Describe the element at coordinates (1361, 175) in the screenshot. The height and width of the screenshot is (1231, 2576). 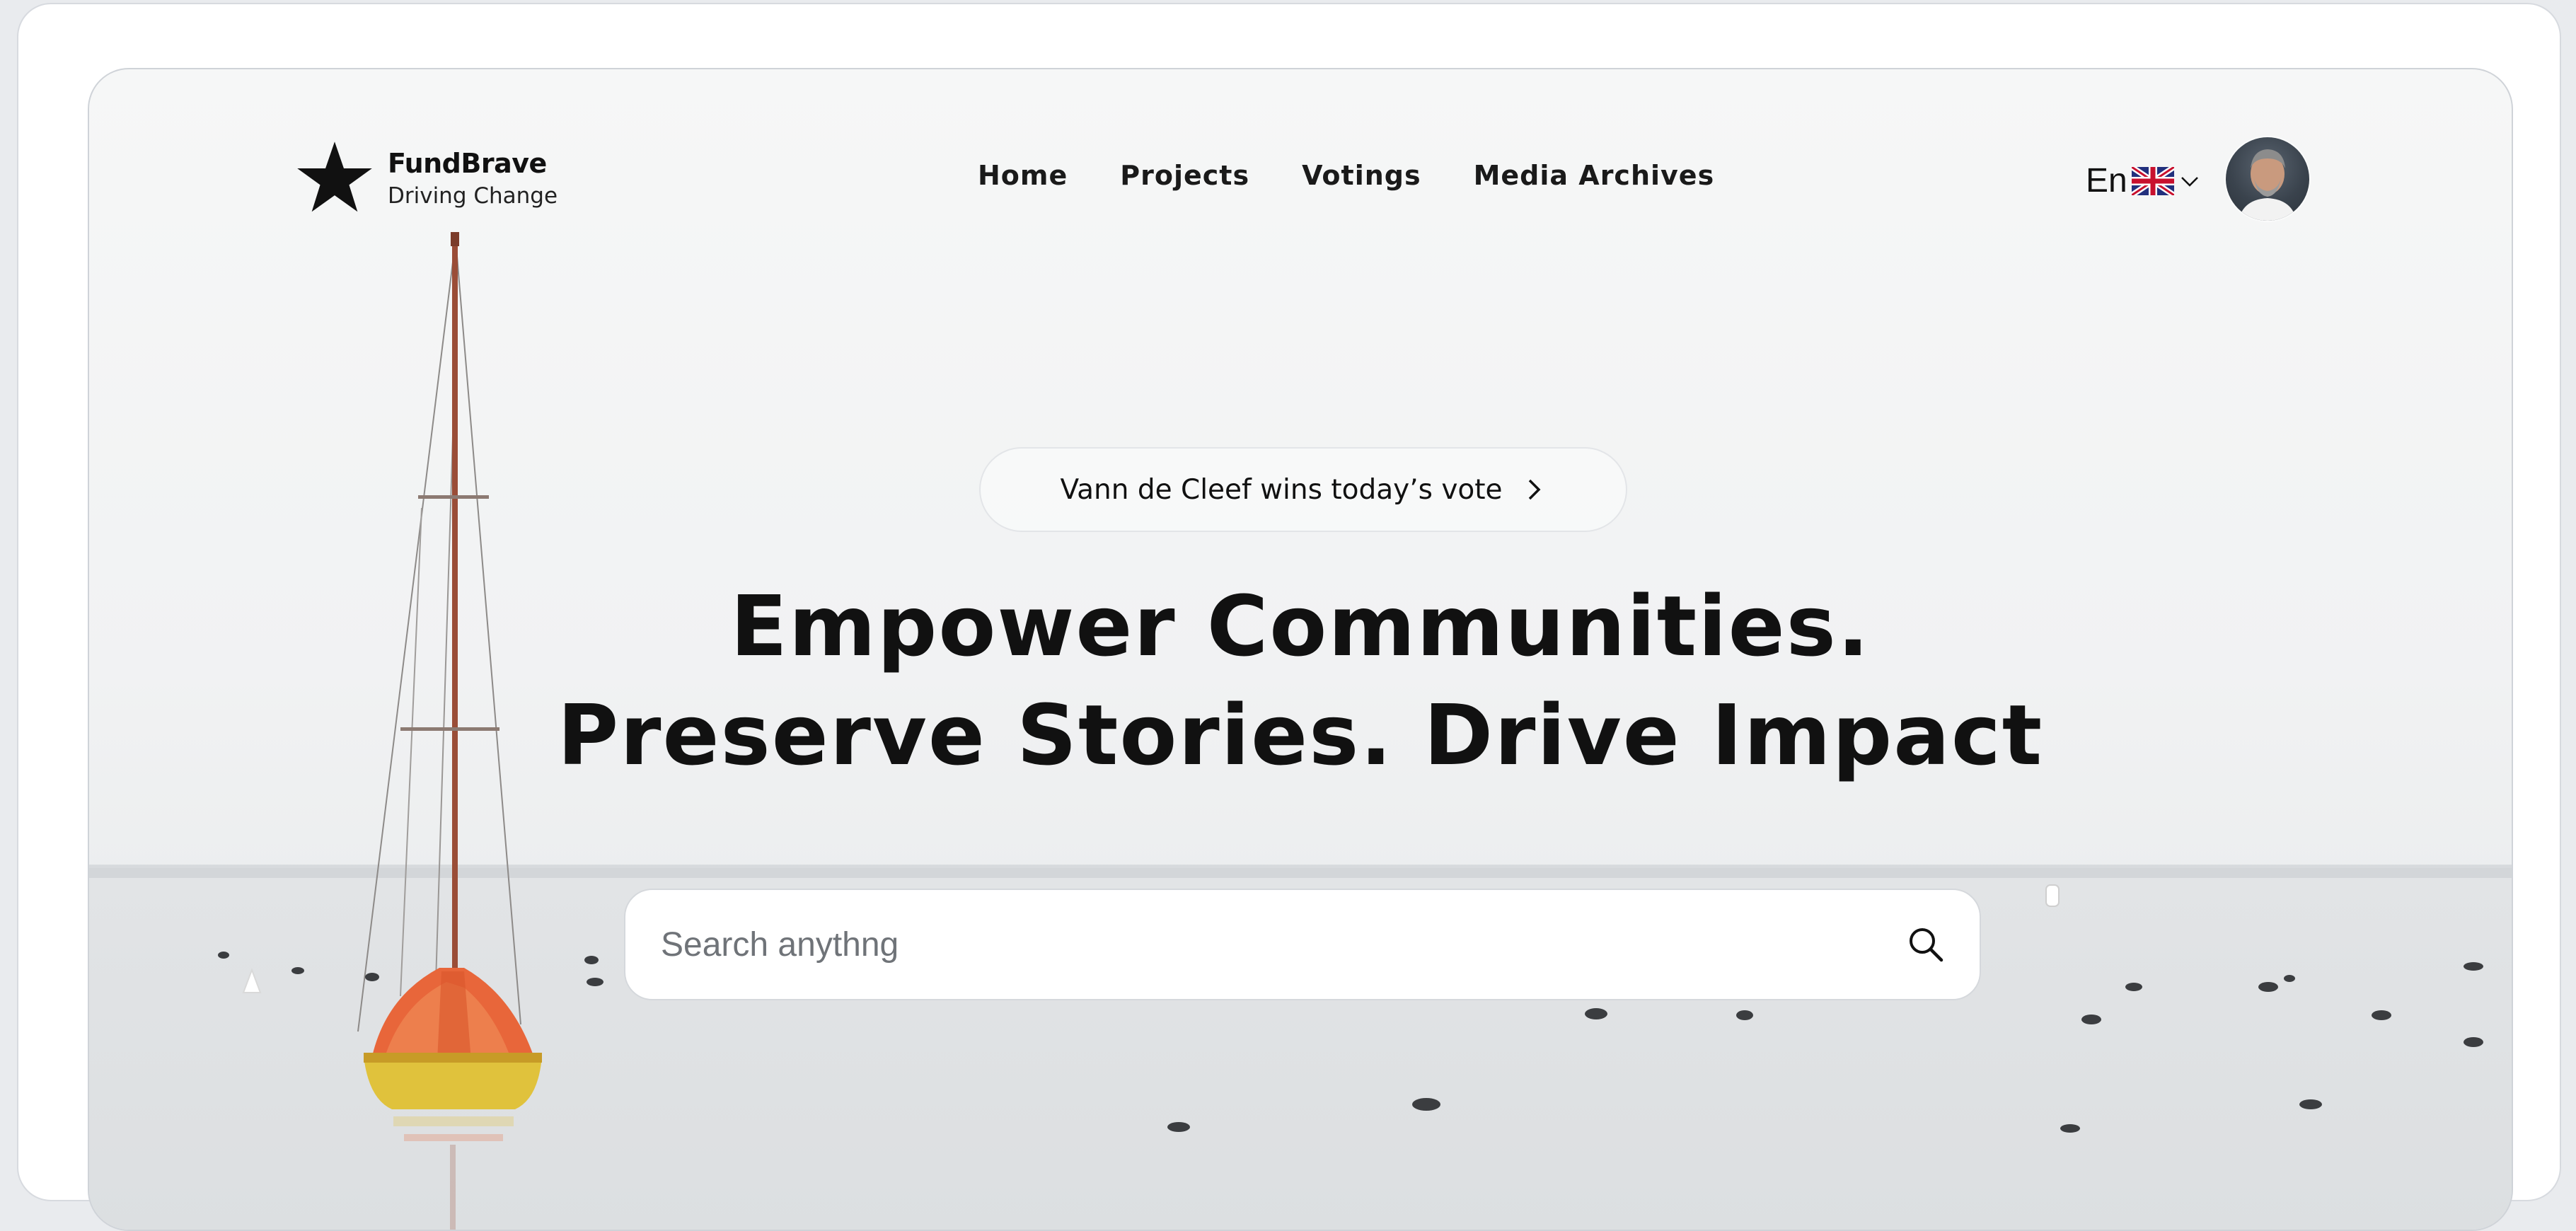
I see `nav-votings: Votings` at that location.